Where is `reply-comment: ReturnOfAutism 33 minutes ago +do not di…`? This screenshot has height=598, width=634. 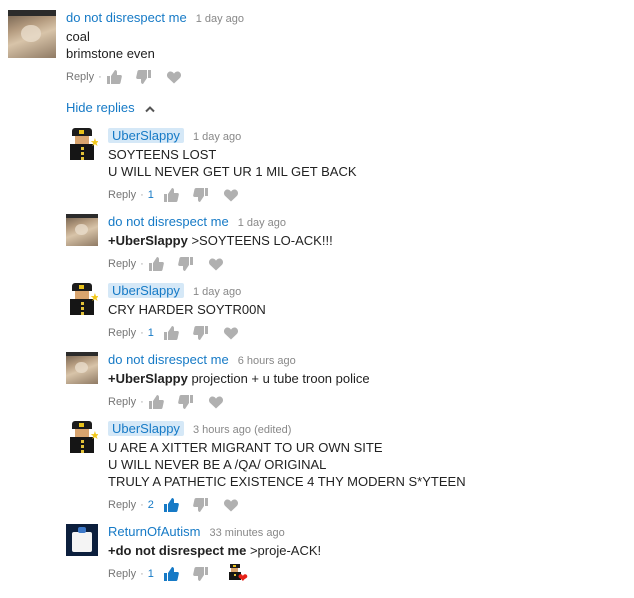 reply-comment: ReturnOfAutism 33 minutes ago +do not di… is located at coordinates (193, 554).